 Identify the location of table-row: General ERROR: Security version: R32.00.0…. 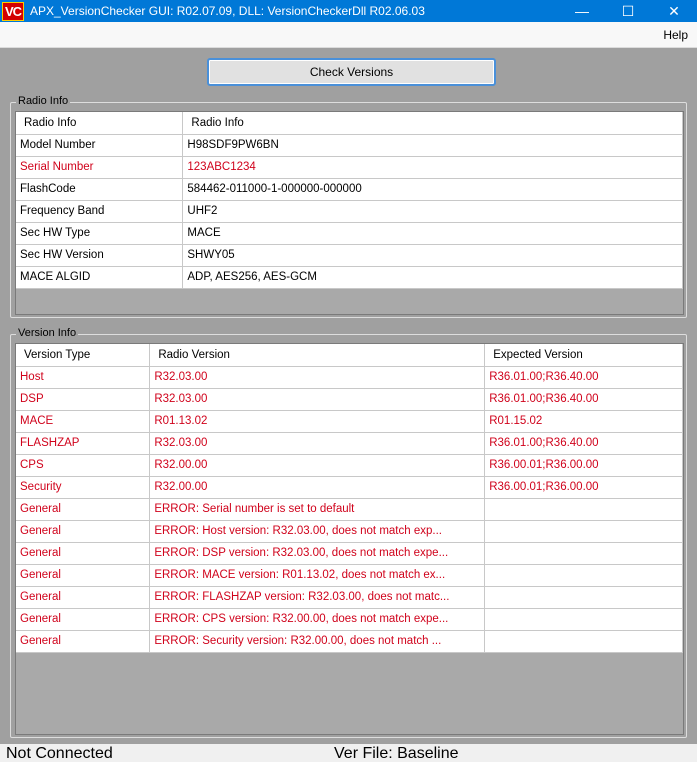
(349, 641).